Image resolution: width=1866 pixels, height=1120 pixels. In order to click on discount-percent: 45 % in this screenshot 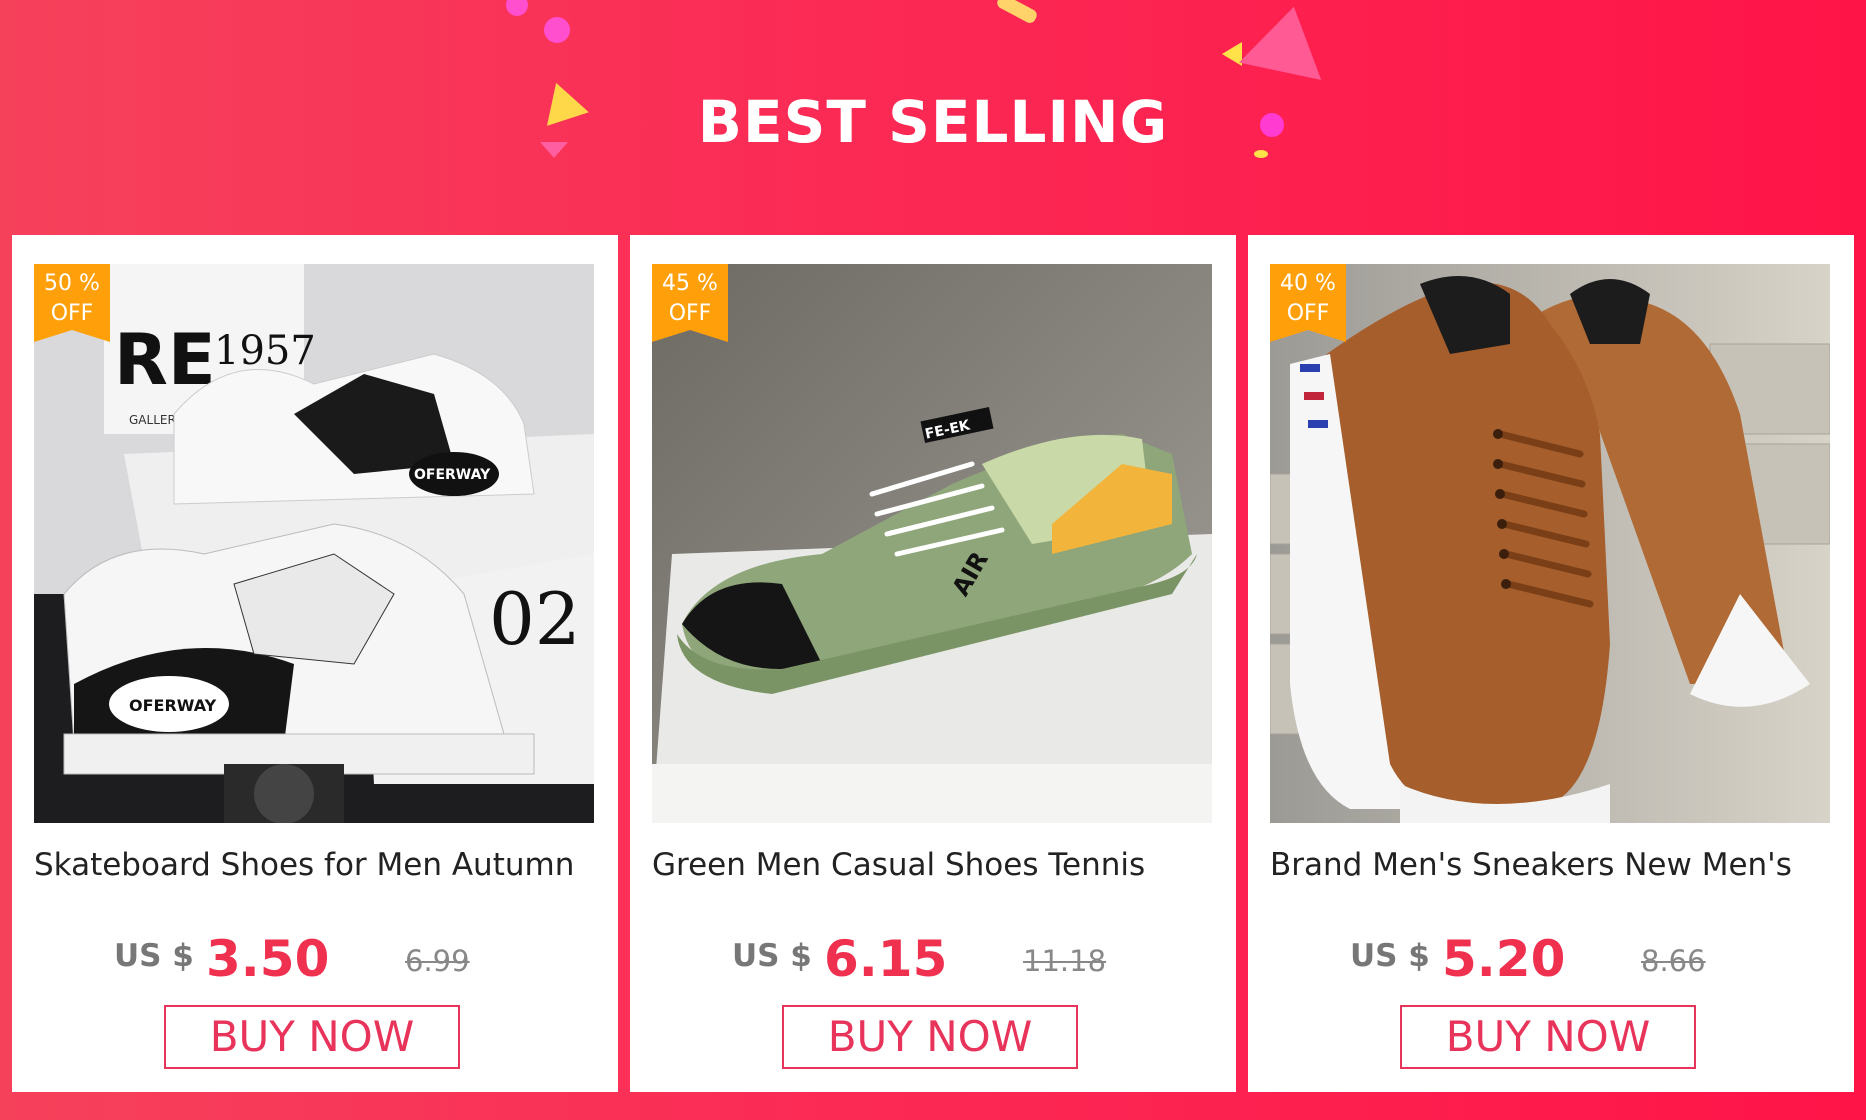, I will do `click(690, 283)`.